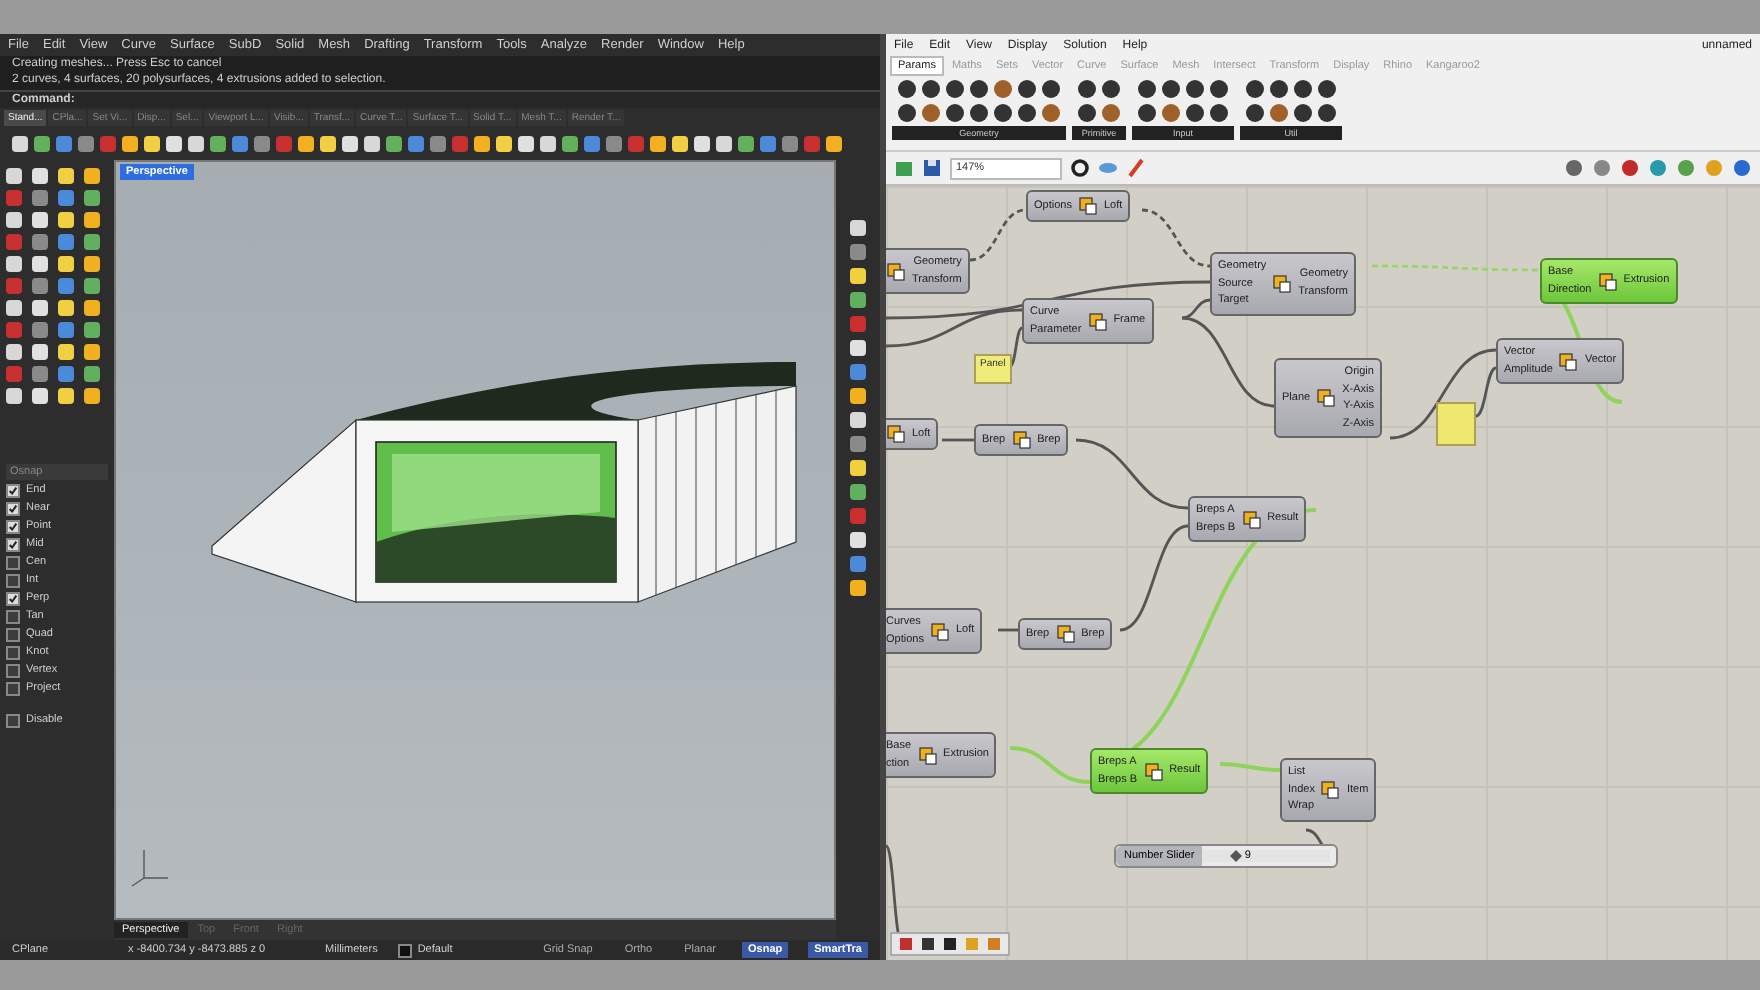 The image size is (1760, 990). What do you see at coordinates (1136, 168) in the screenshot?
I see `brush-icon` at bounding box center [1136, 168].